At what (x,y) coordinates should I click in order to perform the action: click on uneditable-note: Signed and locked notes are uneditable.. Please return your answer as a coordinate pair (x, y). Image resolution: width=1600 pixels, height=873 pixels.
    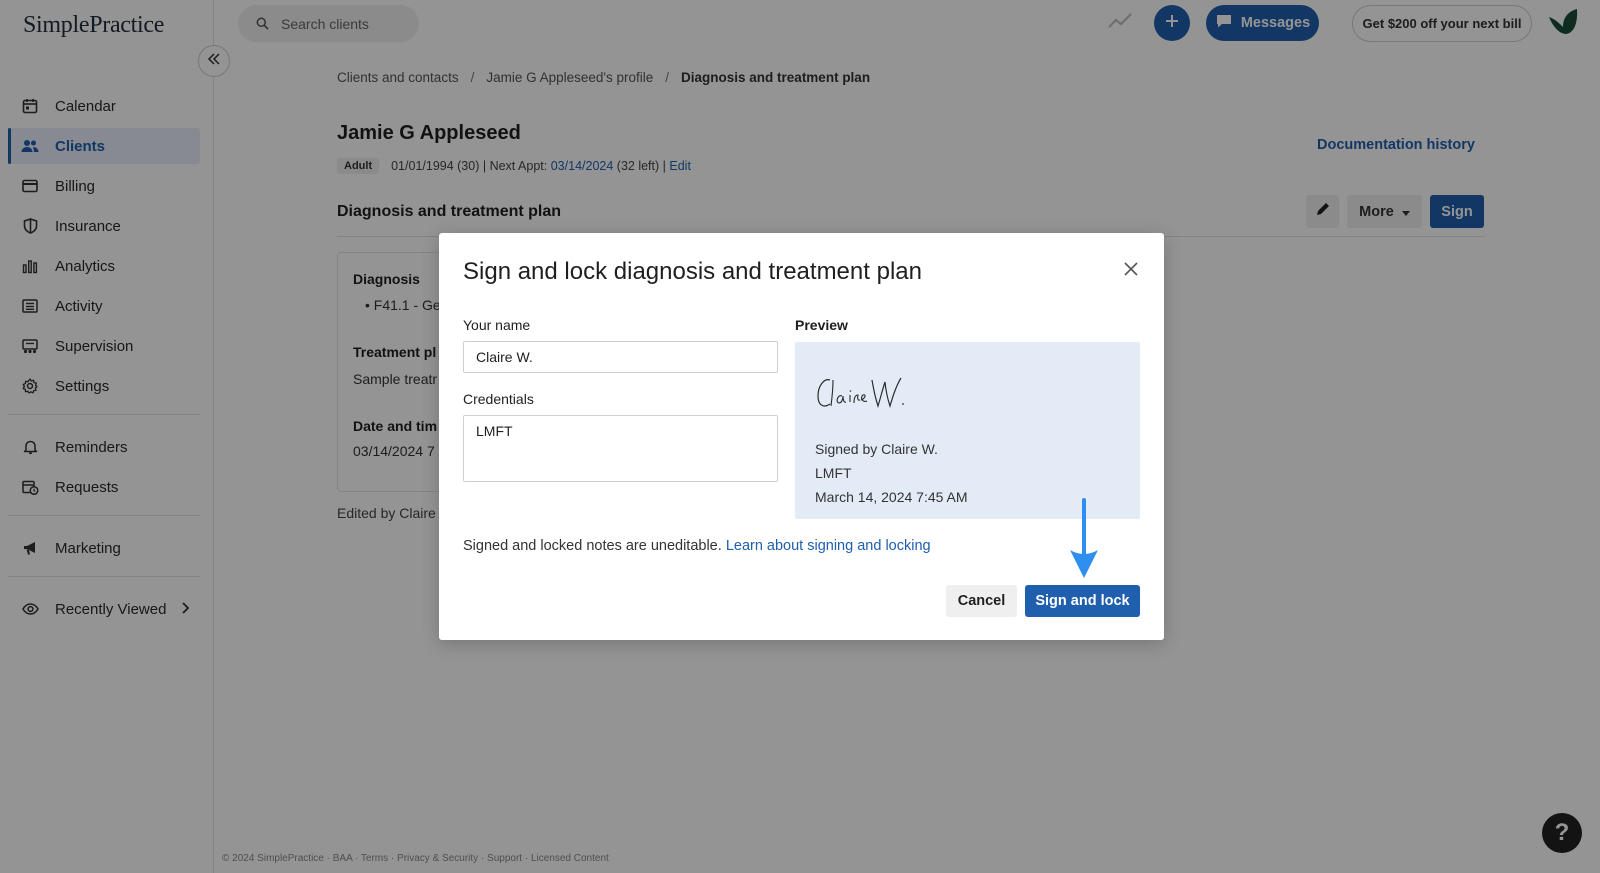
    Looking at the image, I should click on (592, 546).